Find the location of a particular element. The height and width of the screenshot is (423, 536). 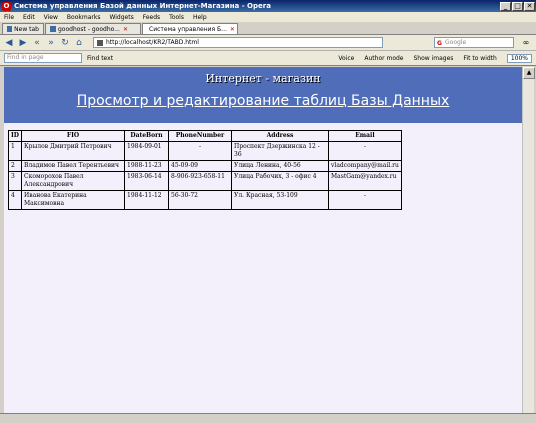

tab-goodhost: goodhost - goodho... ✕ is located at coordinates (93, 28).